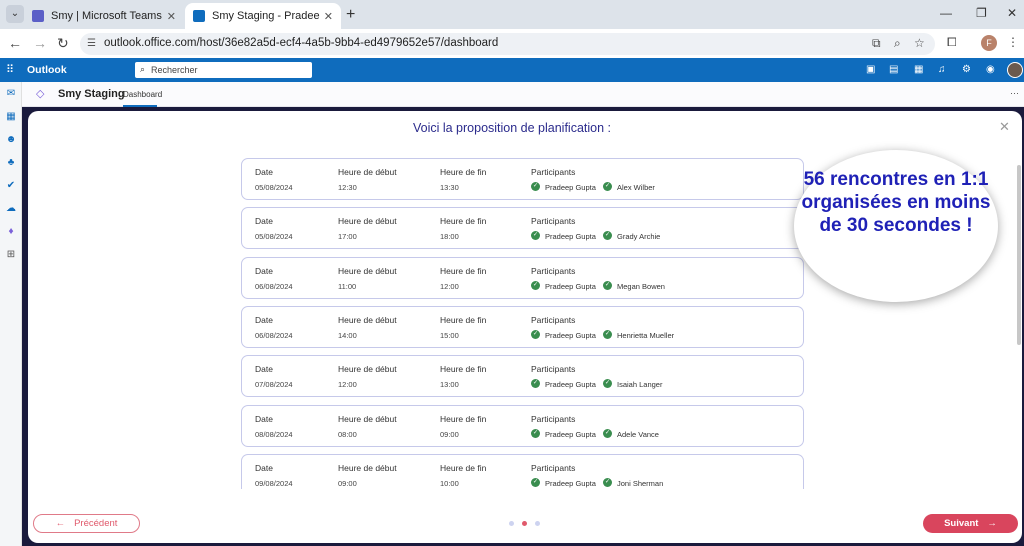  What do you see at coordinates (91, 43) in the screenshot?
I see `site-info-icon: ☰` at bounding box center [91, 43].